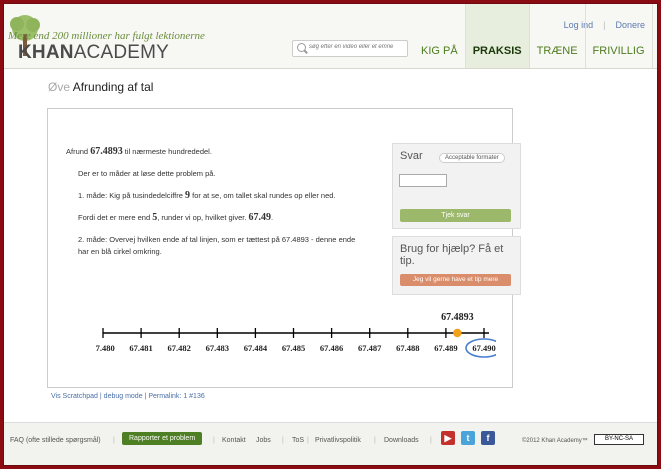 This screenshot has height=469, width=661. What do you see at coordinates (370, 348) in the screenshot?
I see `tick-label: 67.487` at bounding box center [370, 348].